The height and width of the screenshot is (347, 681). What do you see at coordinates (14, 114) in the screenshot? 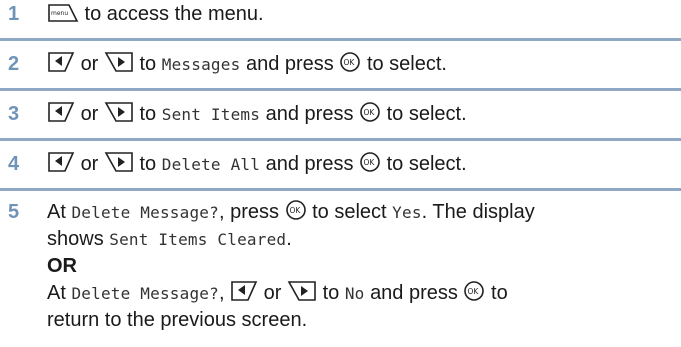
I see `step-number: 3` at bounding box center [14, 114].